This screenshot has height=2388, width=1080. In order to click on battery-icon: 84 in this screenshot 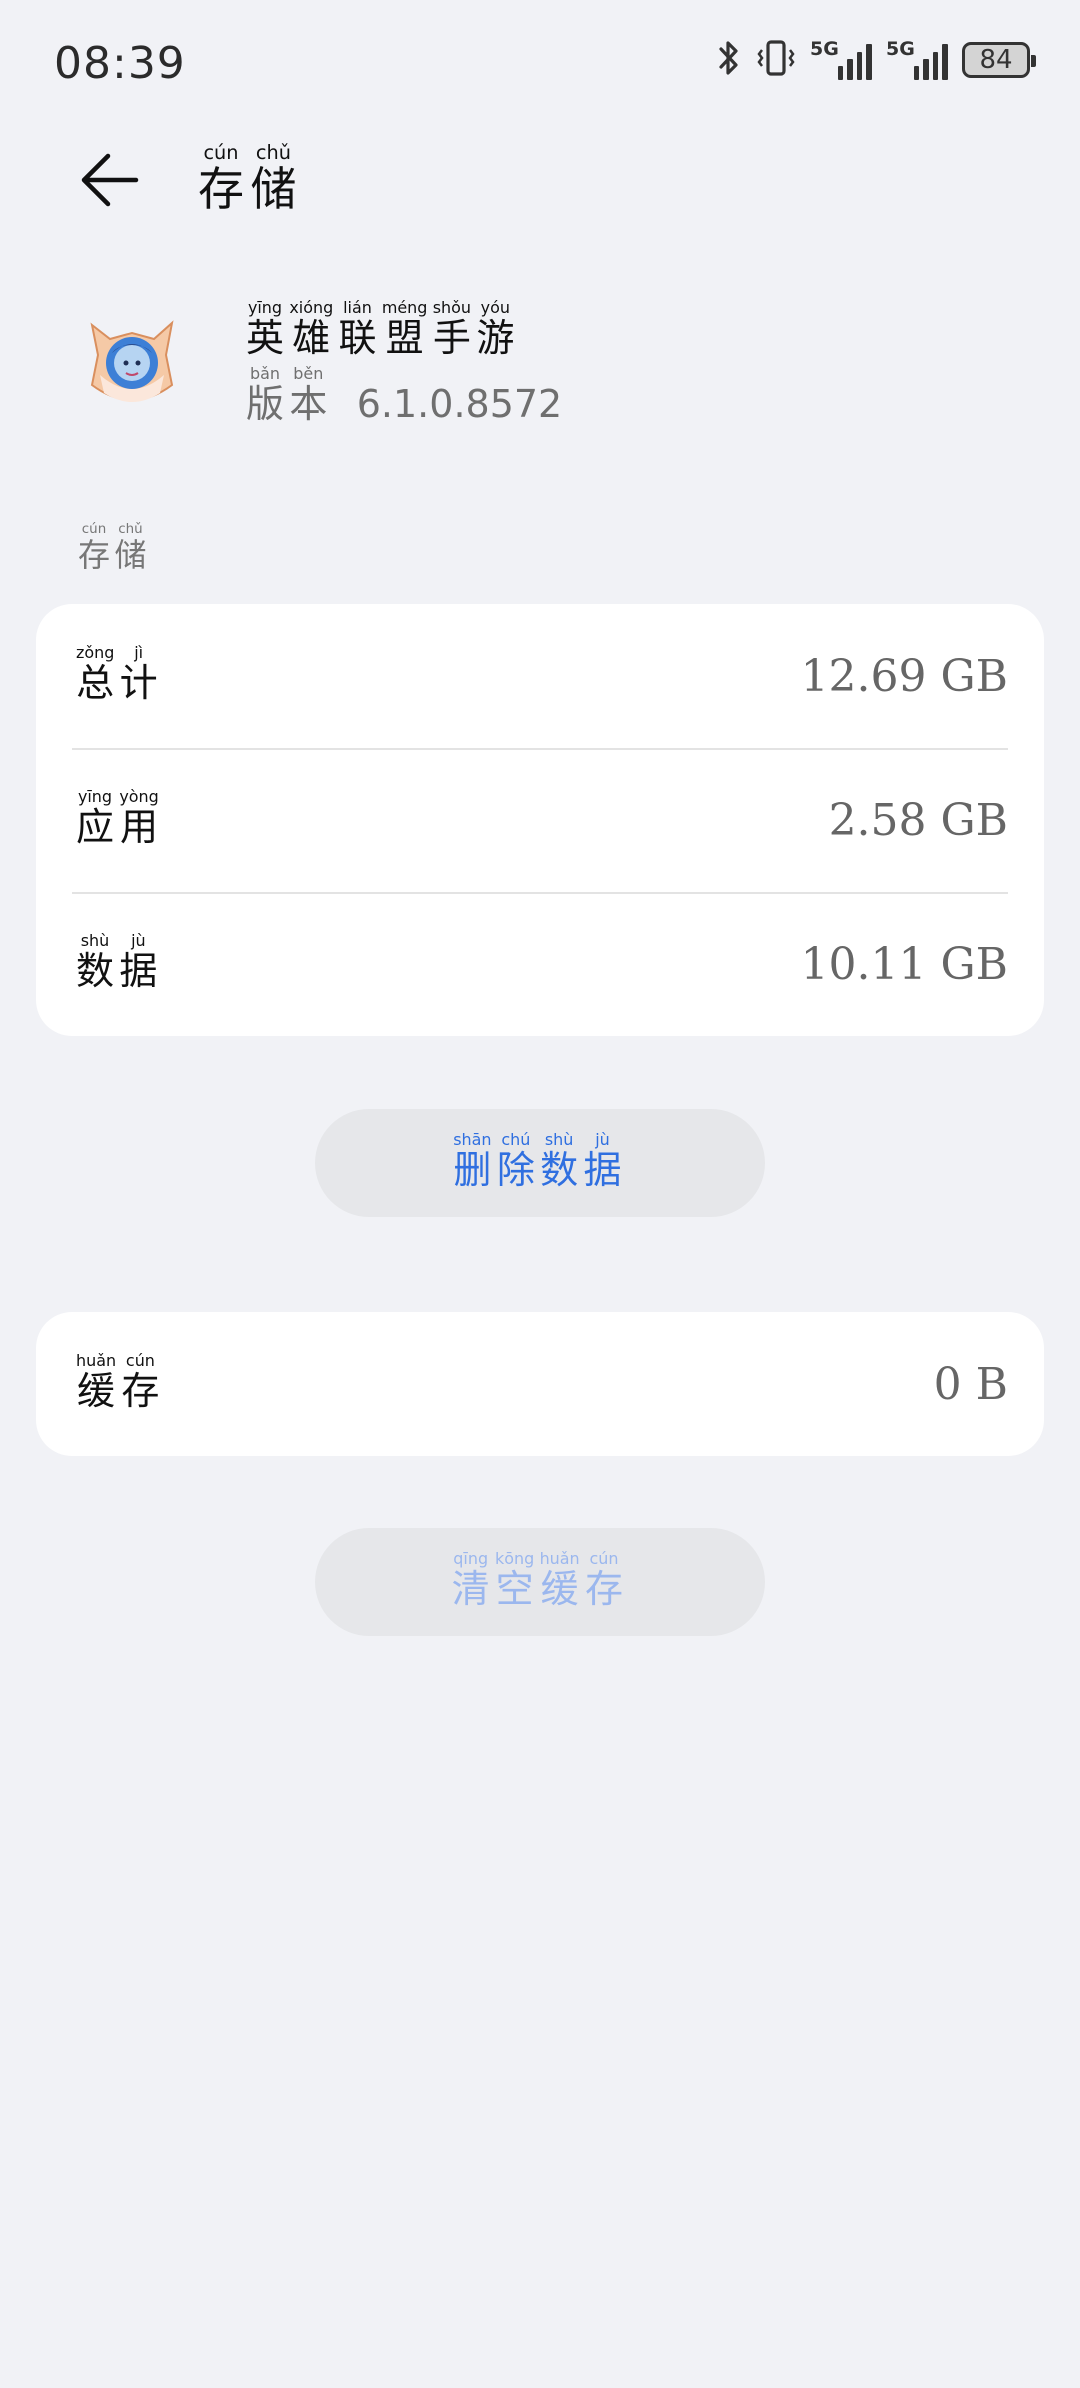, I will do `click(999, 60)`.